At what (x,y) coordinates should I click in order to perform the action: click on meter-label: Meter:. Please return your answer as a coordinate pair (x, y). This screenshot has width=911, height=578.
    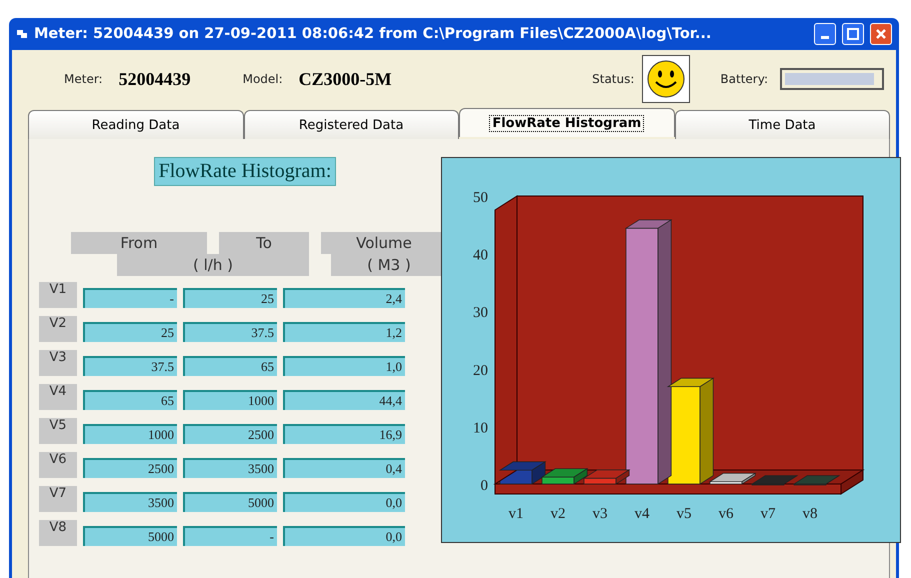
    Looking at the image, I should click on (83, 79).